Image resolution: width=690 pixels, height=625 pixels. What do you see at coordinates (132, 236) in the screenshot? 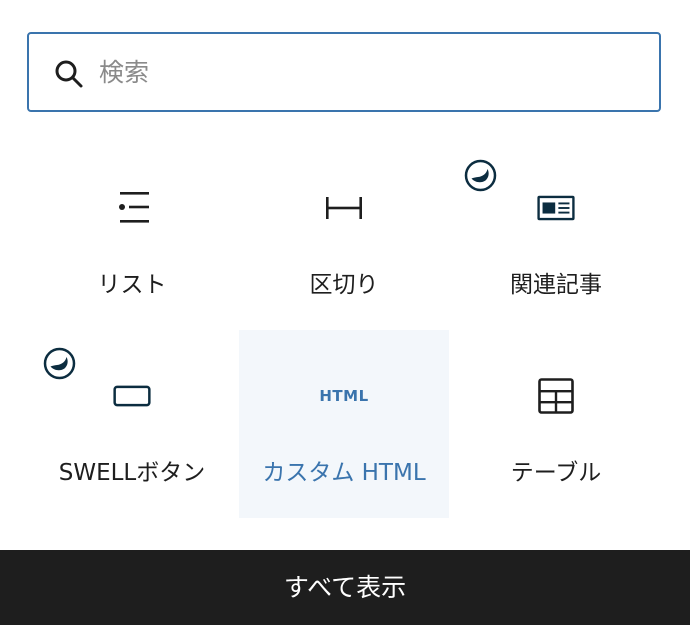
I see `block-list: リスト` at bounding box center [132, 236].